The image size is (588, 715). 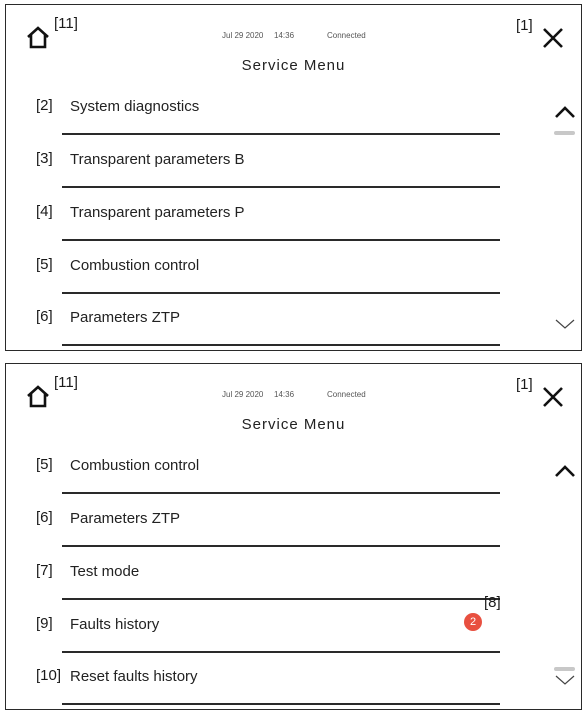 What do you see at coordinates (135, 106) in the screenshot?
I see `item-label: System diagnostics` at bounding box center [135, 106].